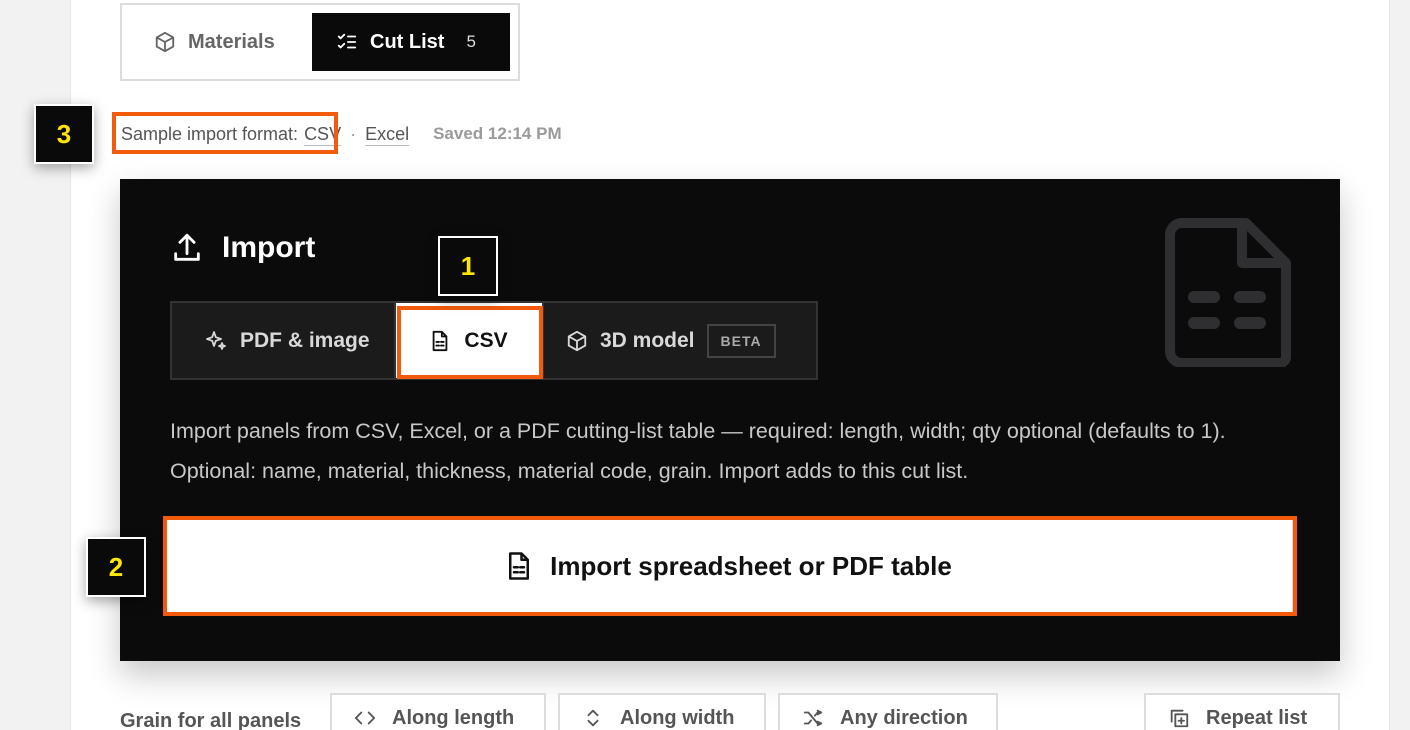 The width and height of the screenshot is (1410, 730). I want to click on repeat-list-button: Repeat list, so click(1242, 711).